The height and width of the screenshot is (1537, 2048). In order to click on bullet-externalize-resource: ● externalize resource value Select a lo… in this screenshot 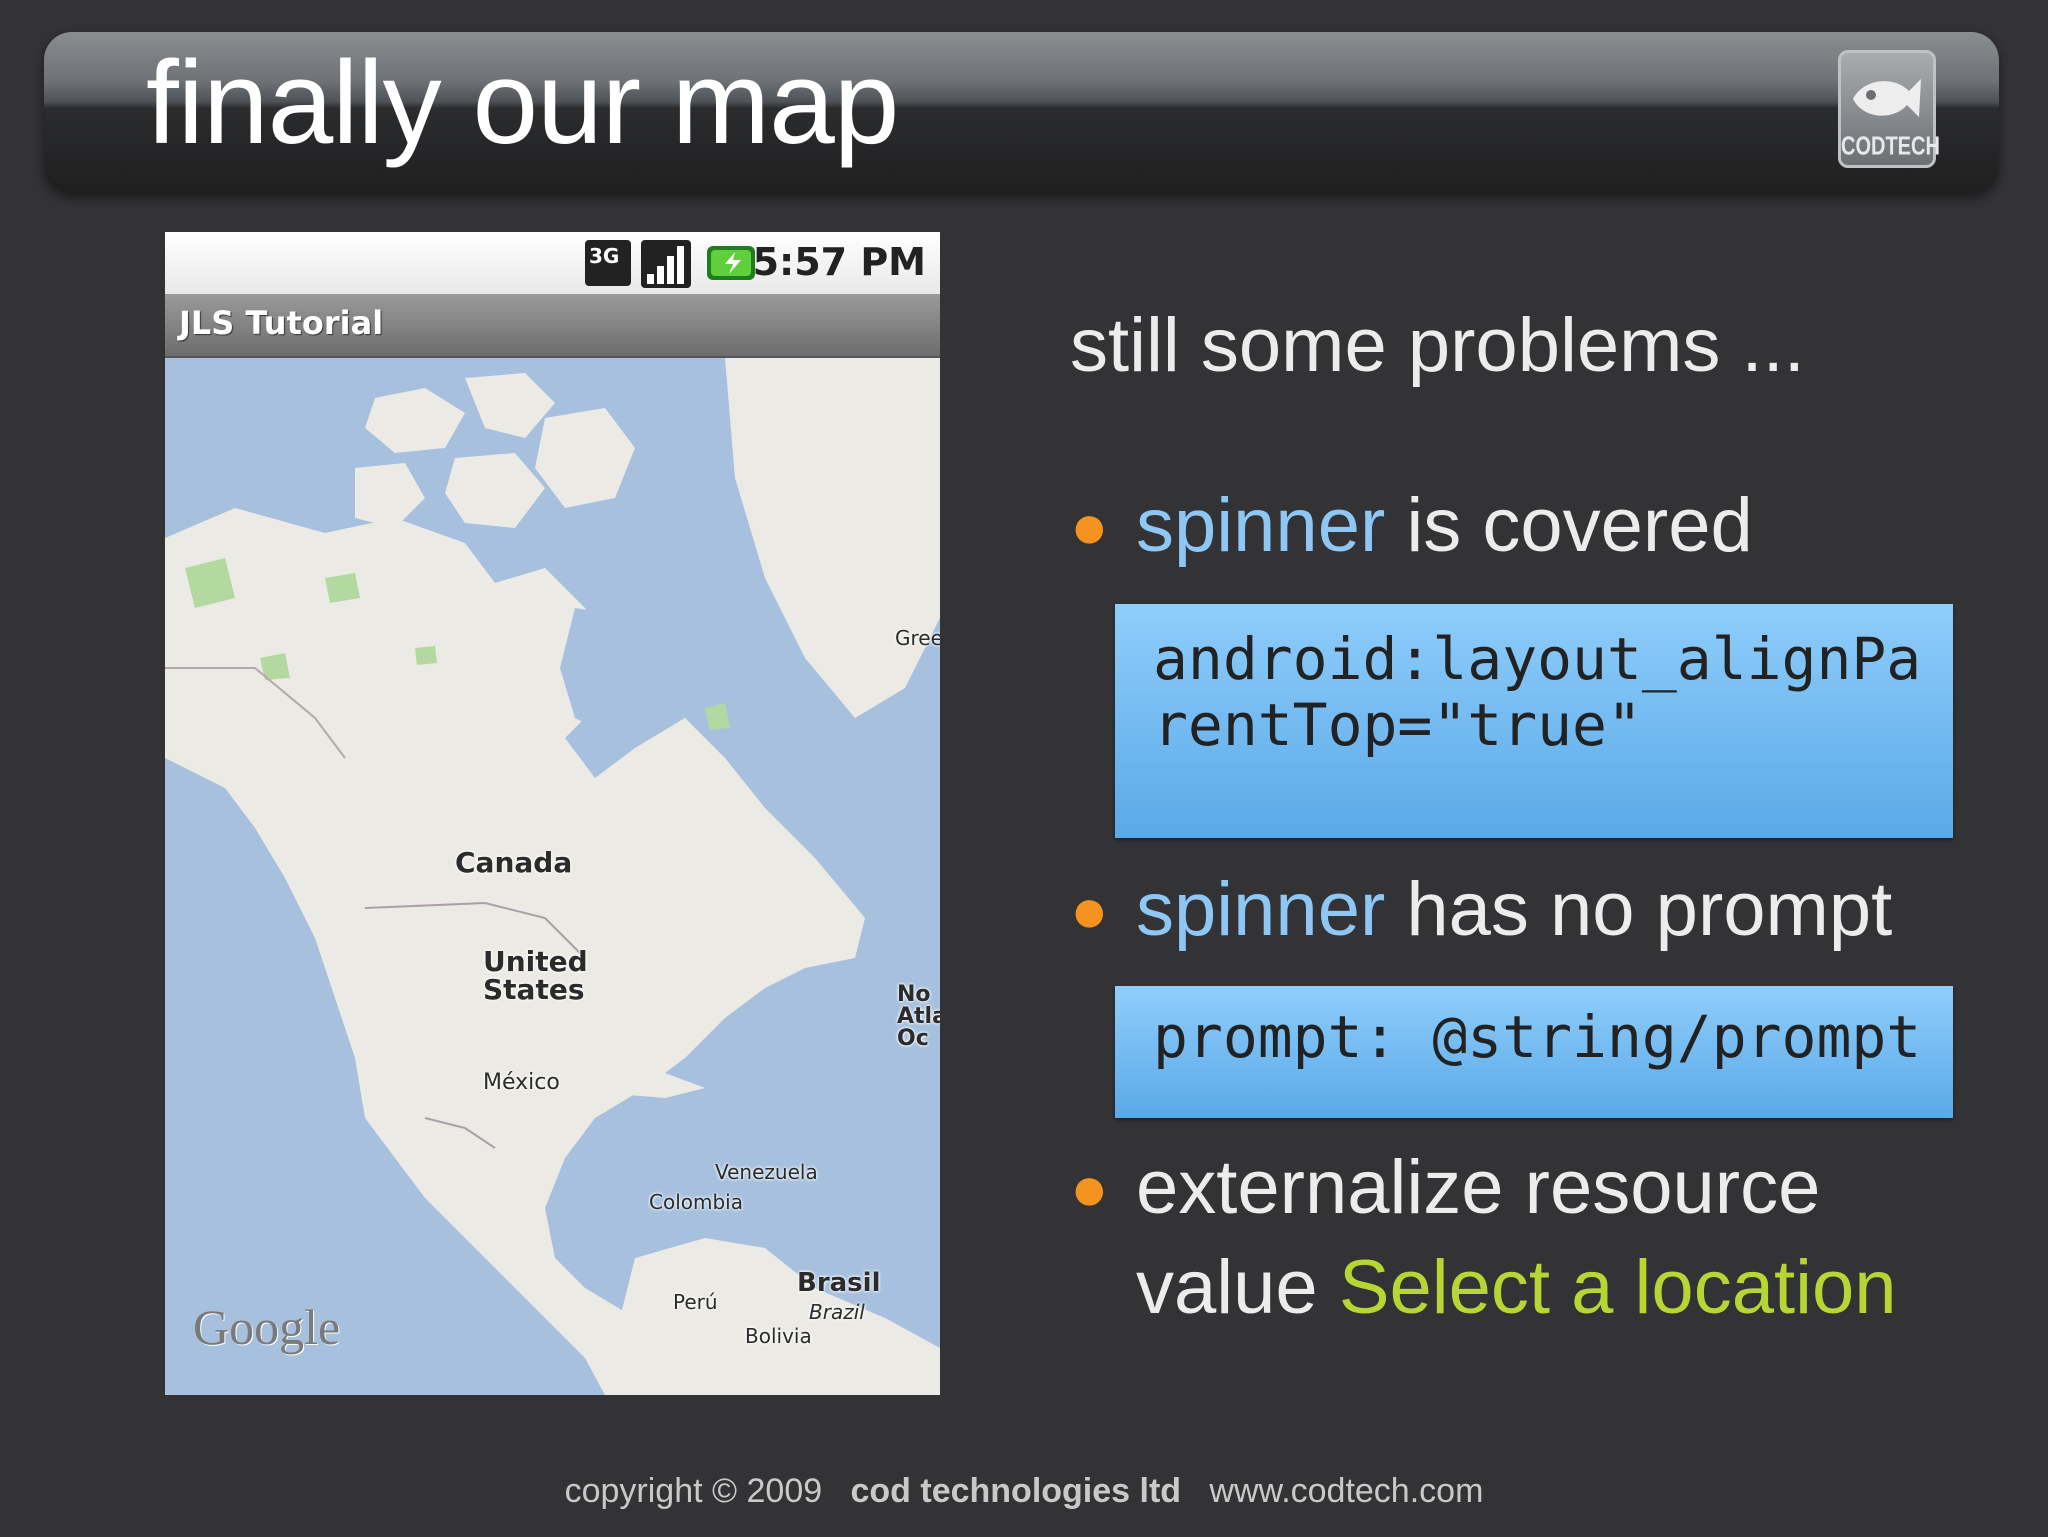, I will do `click(1530, 1240)`.